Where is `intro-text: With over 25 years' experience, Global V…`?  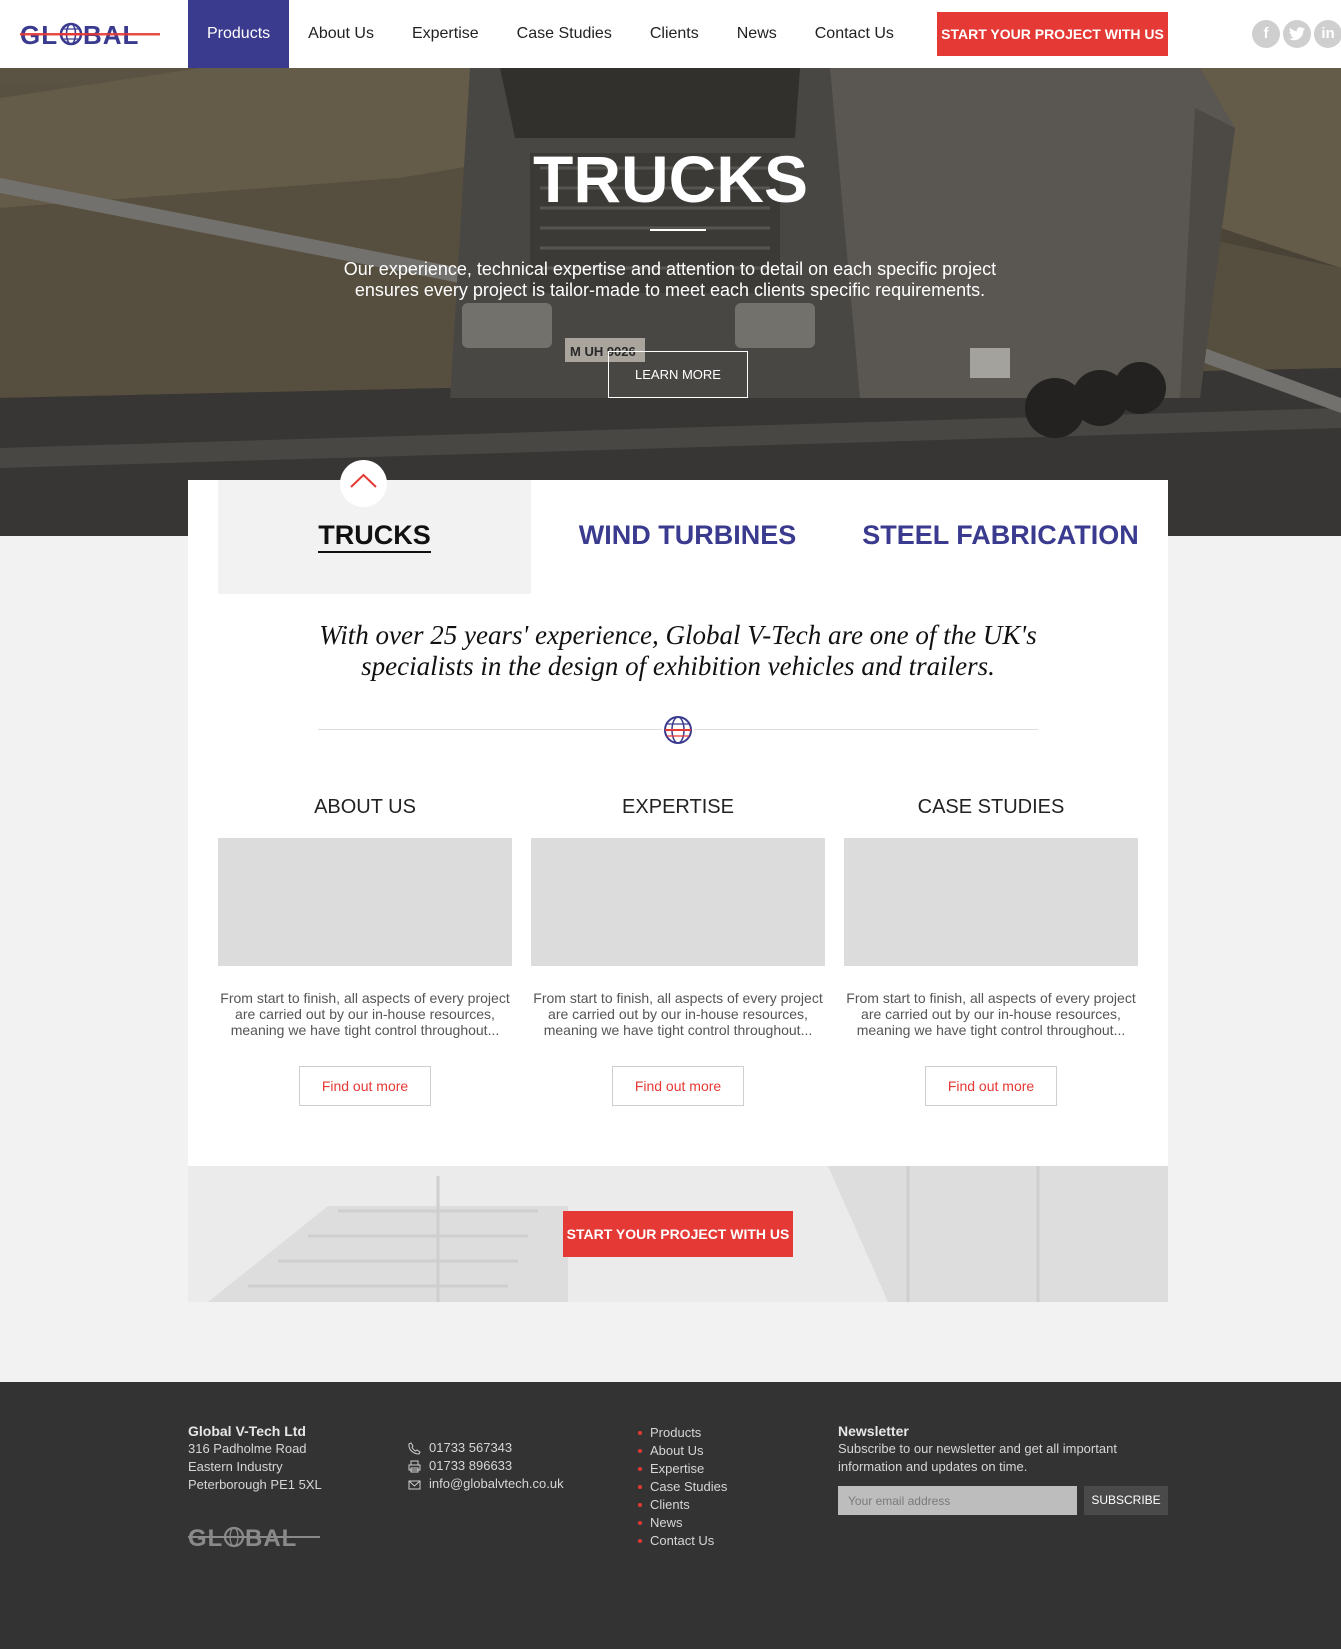
intro-text: With over 25 years' experience, Global V… is located at coordinates (678, 650).